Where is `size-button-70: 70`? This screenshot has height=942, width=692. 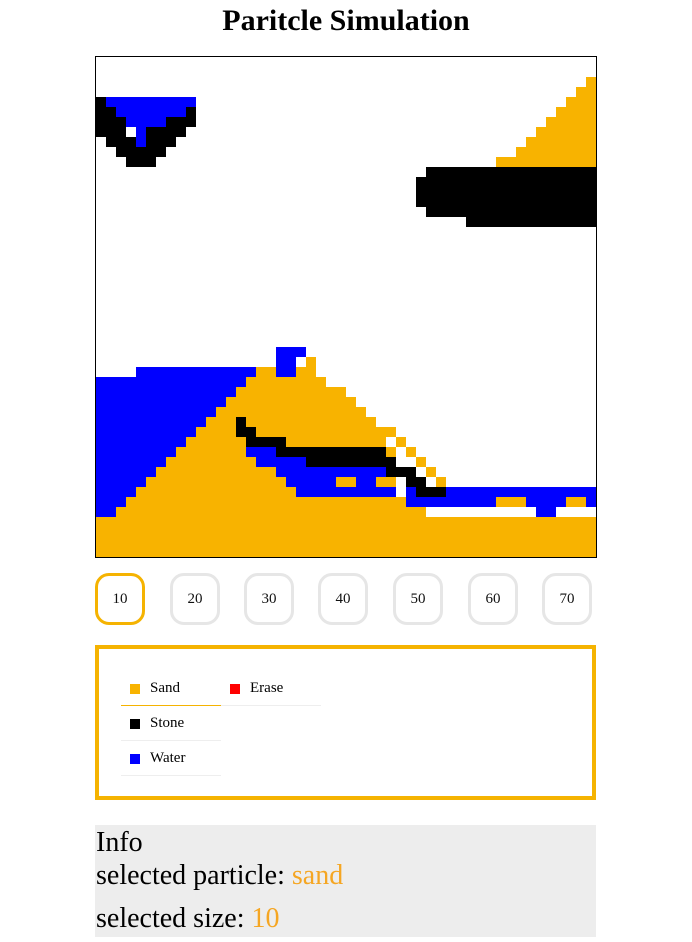 size-button-70: 70 is located at coordinates (567, 599).